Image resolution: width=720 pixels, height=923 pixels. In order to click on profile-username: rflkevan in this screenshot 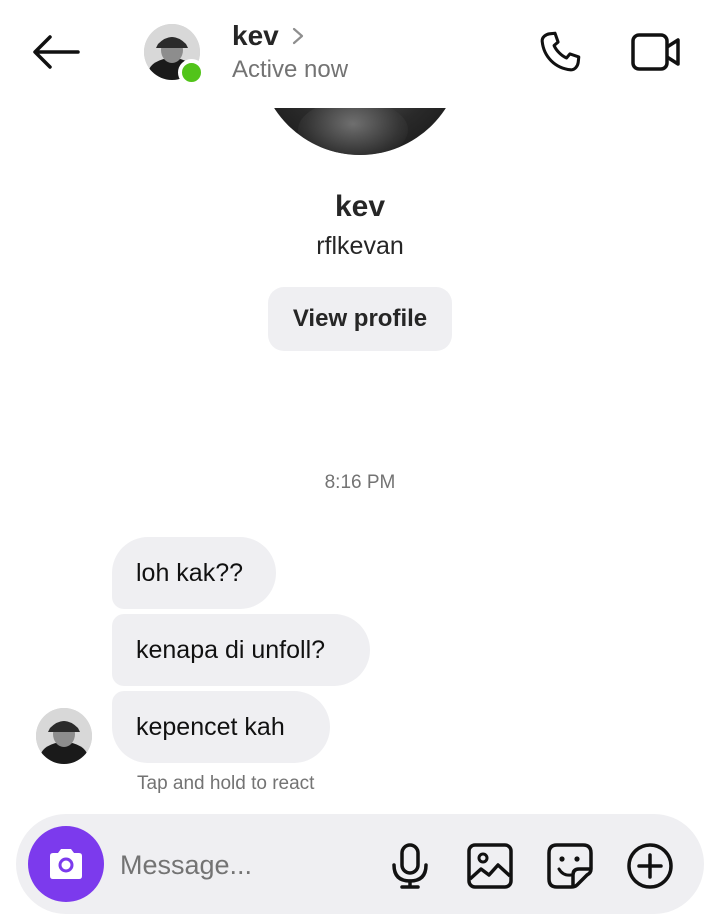, I will do `click(360, 246)`.